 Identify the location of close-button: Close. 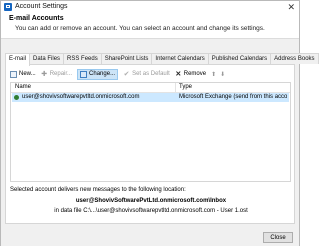
(278, 237).